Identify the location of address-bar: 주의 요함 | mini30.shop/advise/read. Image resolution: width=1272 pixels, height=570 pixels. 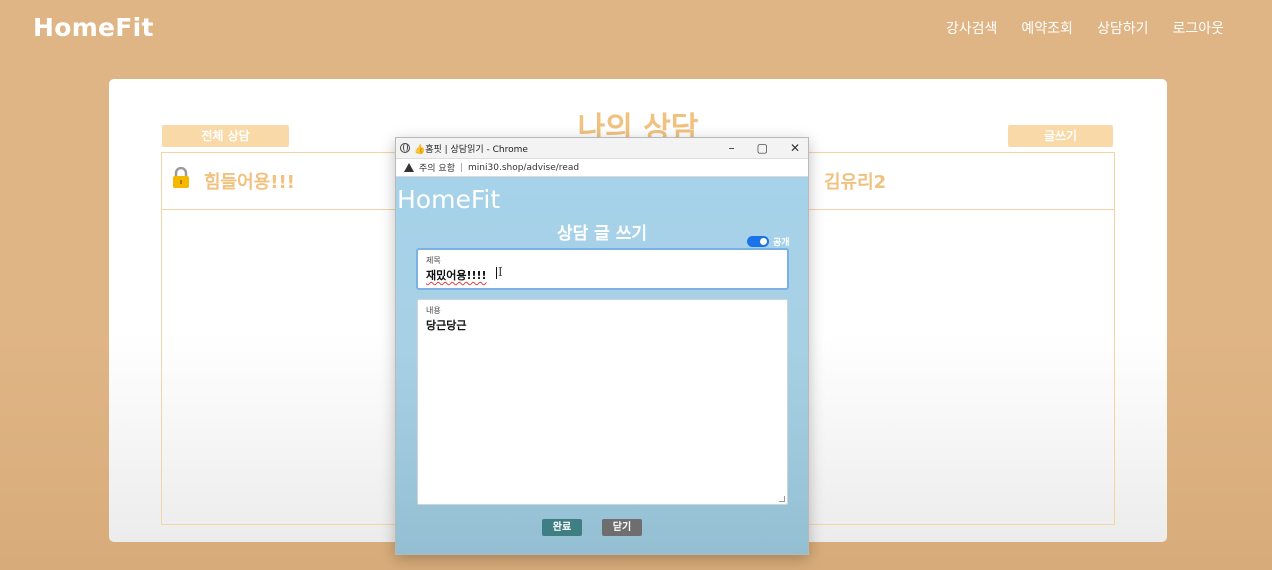
(602, 167).